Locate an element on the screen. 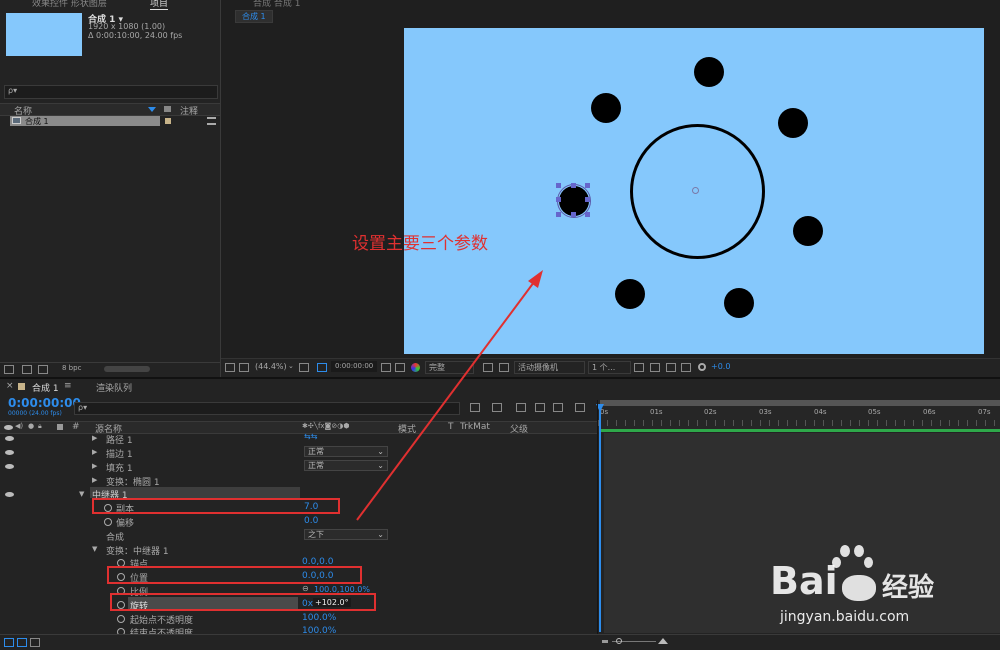 The width and height of the screenshot is (1000, 650). watermark: Bai 经验 jingyan.baidu.com is located at coordinates (882, 590).